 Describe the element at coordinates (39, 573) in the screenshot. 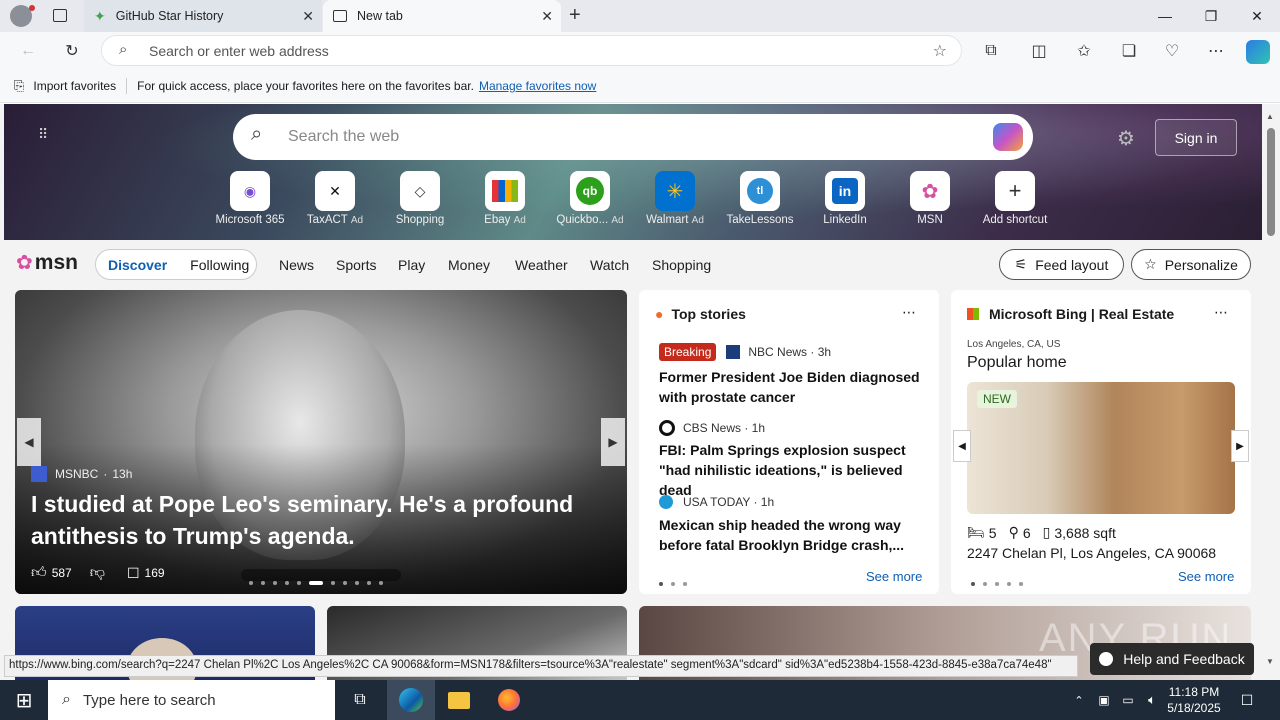

I see `like-icon: 👍︎` at that location.